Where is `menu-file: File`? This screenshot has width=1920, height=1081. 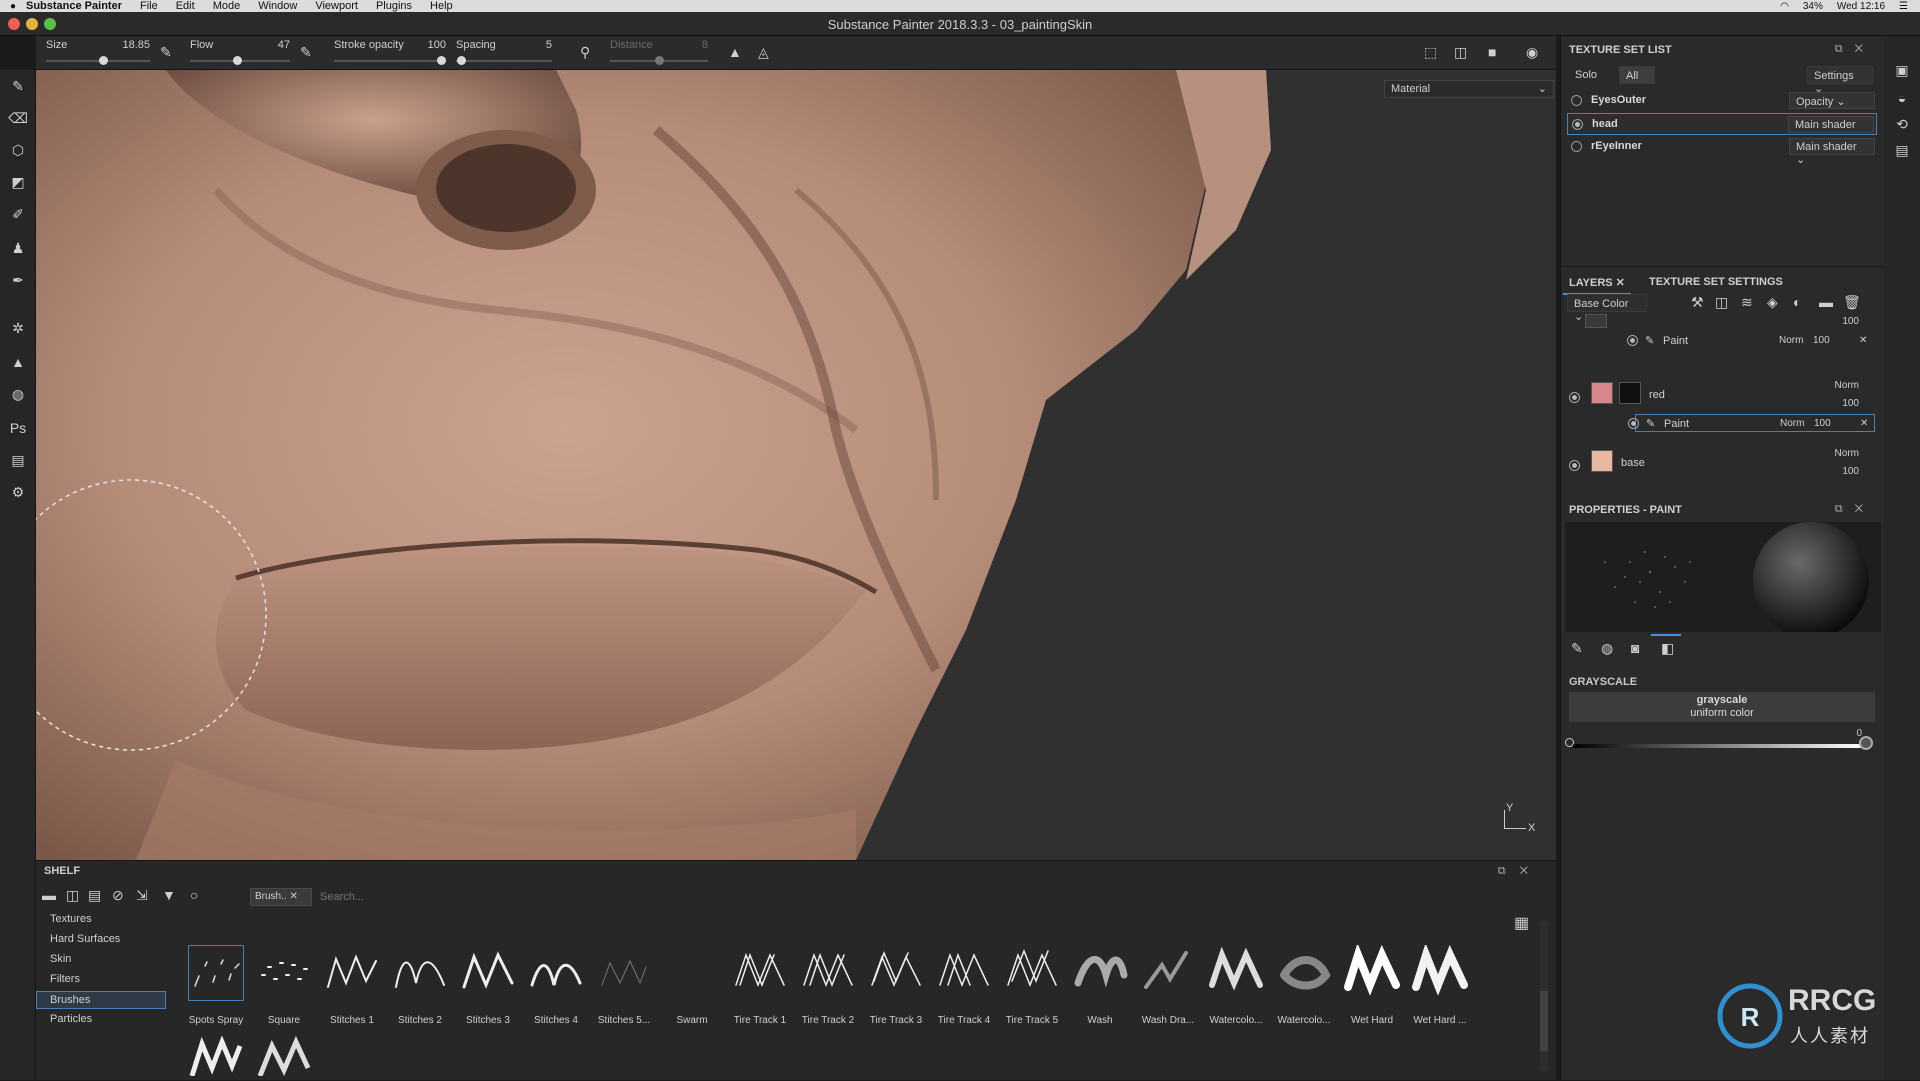 menu-file: File is located at coordinates (149, 6).